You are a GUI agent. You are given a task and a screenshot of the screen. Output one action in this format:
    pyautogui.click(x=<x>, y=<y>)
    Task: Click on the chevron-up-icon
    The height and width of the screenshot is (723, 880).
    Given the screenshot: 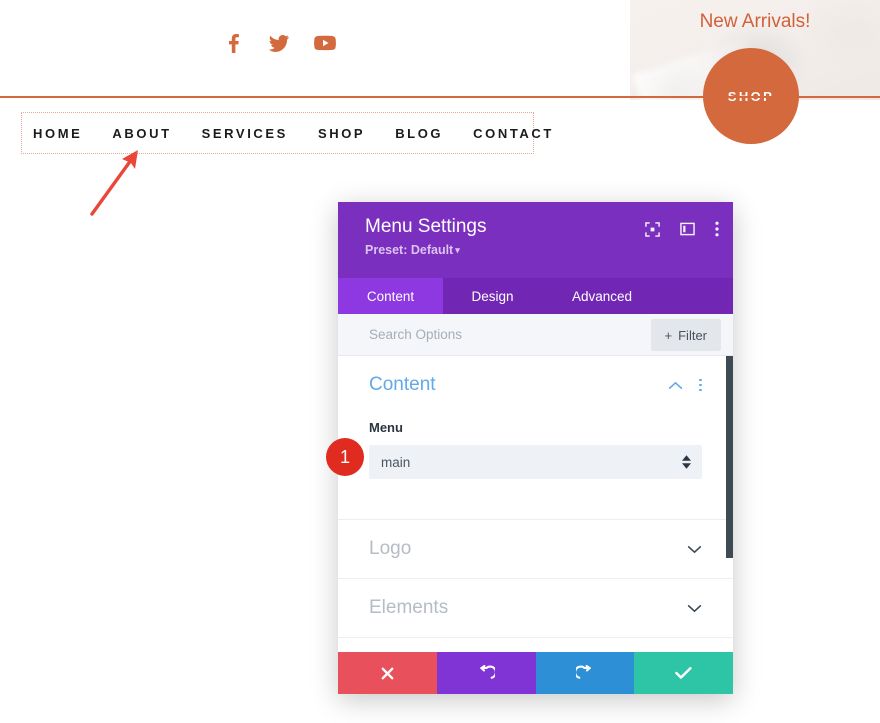 What is the action you would take?
    pyautogui.click(x=675, y=385)
    